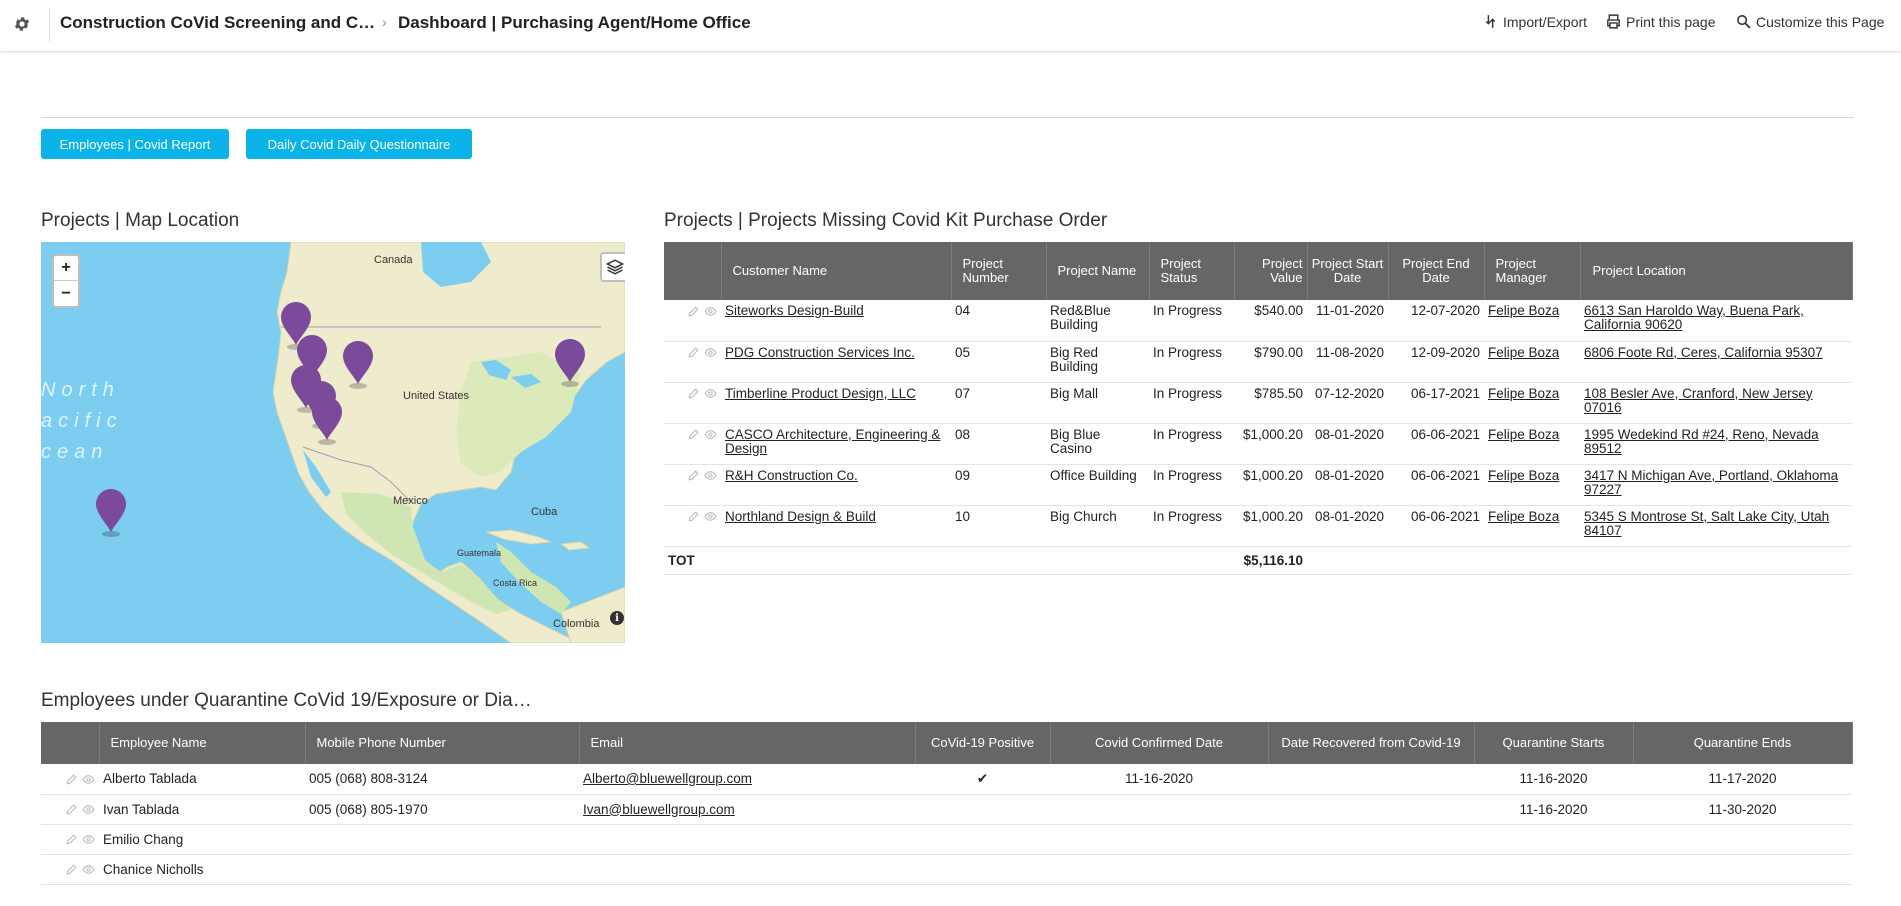  What do you see at coordinates (1554, 743) in the screenshot?
I see `column-header: Quarantine Starts` at bounding box center [1554, 743].